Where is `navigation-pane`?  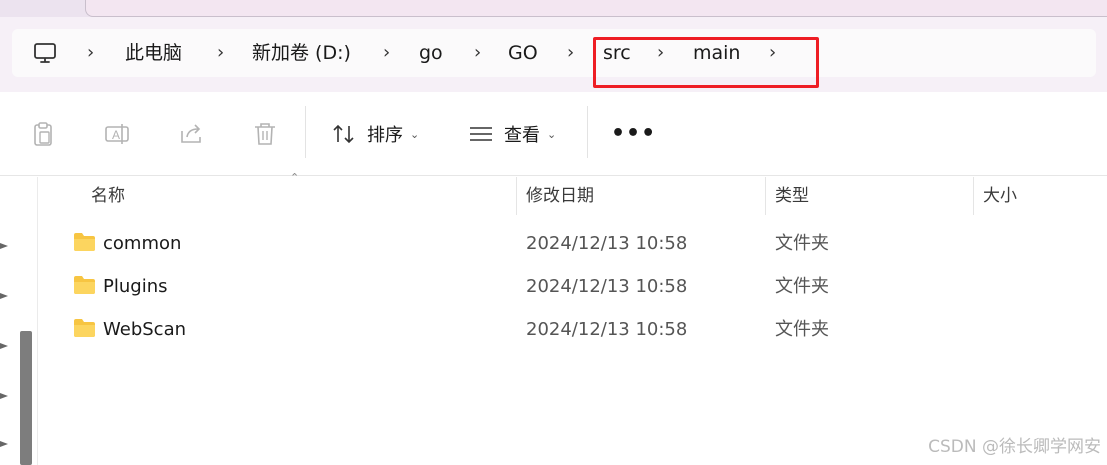
navigation-pane is located at coordinates (19, 321).